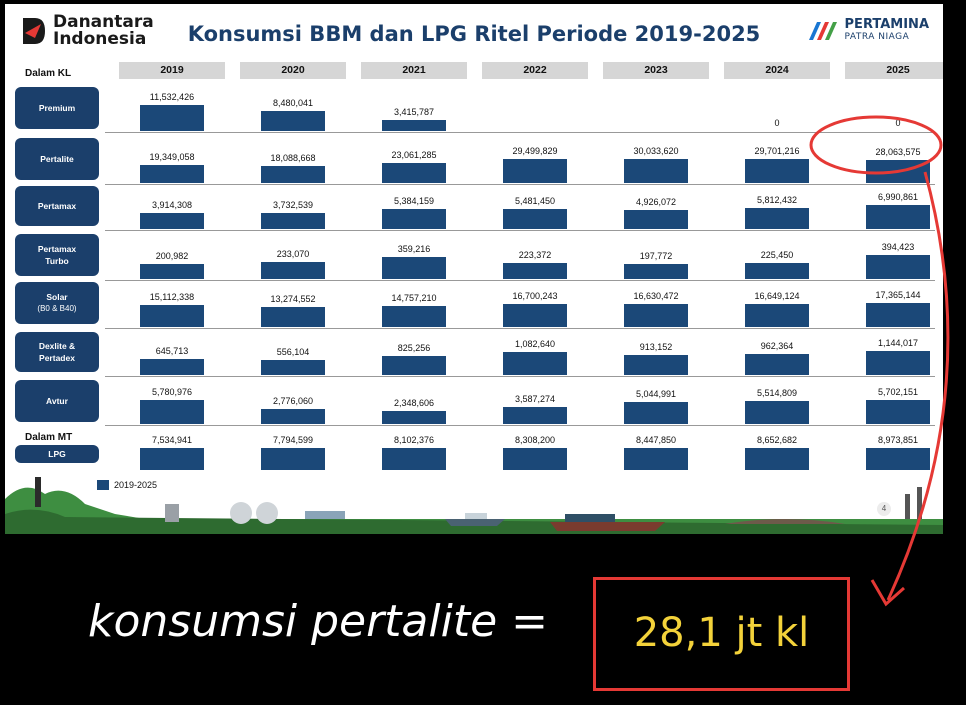 The image size is (966, 705). What do you see at coordinates (318, 621) in the screenshot?
I see `annotation-text: konsumsi pertalite =` at bounding box center [318, 621].